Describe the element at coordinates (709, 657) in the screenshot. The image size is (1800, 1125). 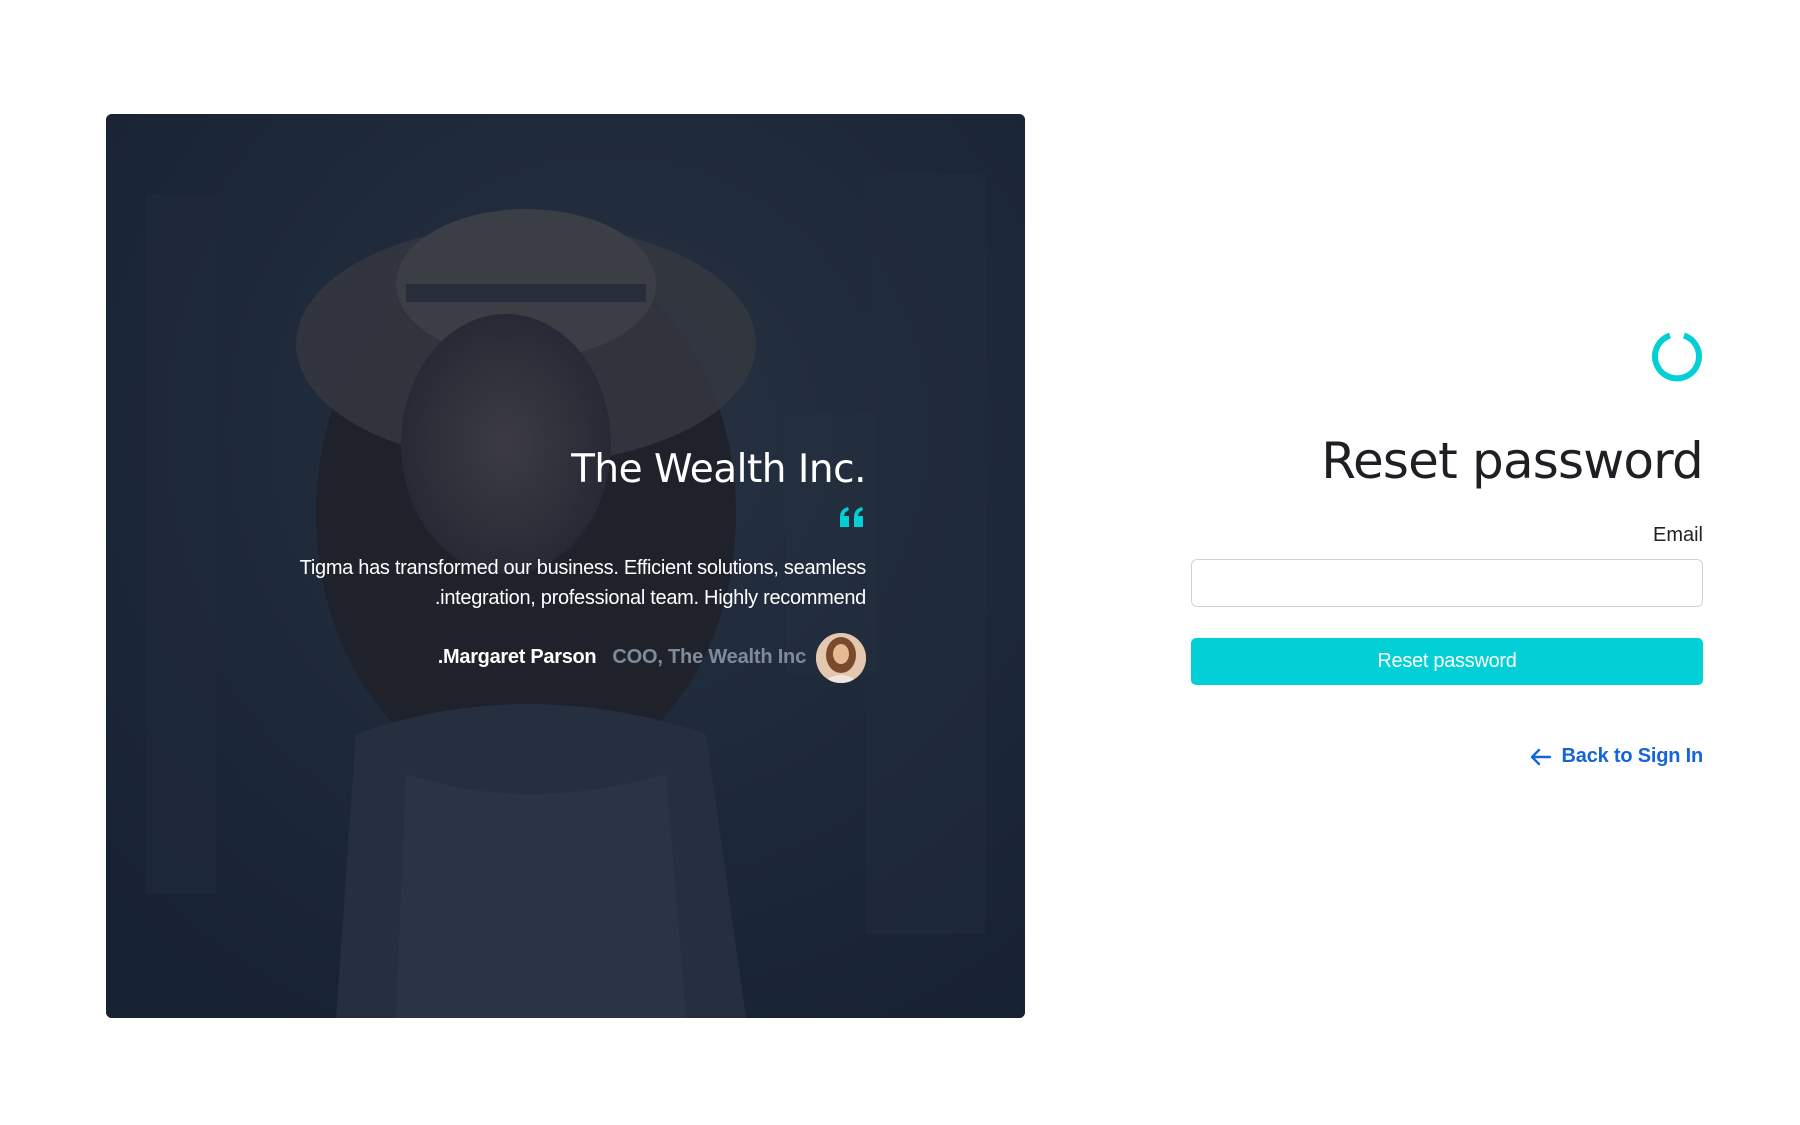
I see `author-role: COO, The Wealth Inc` at that location.